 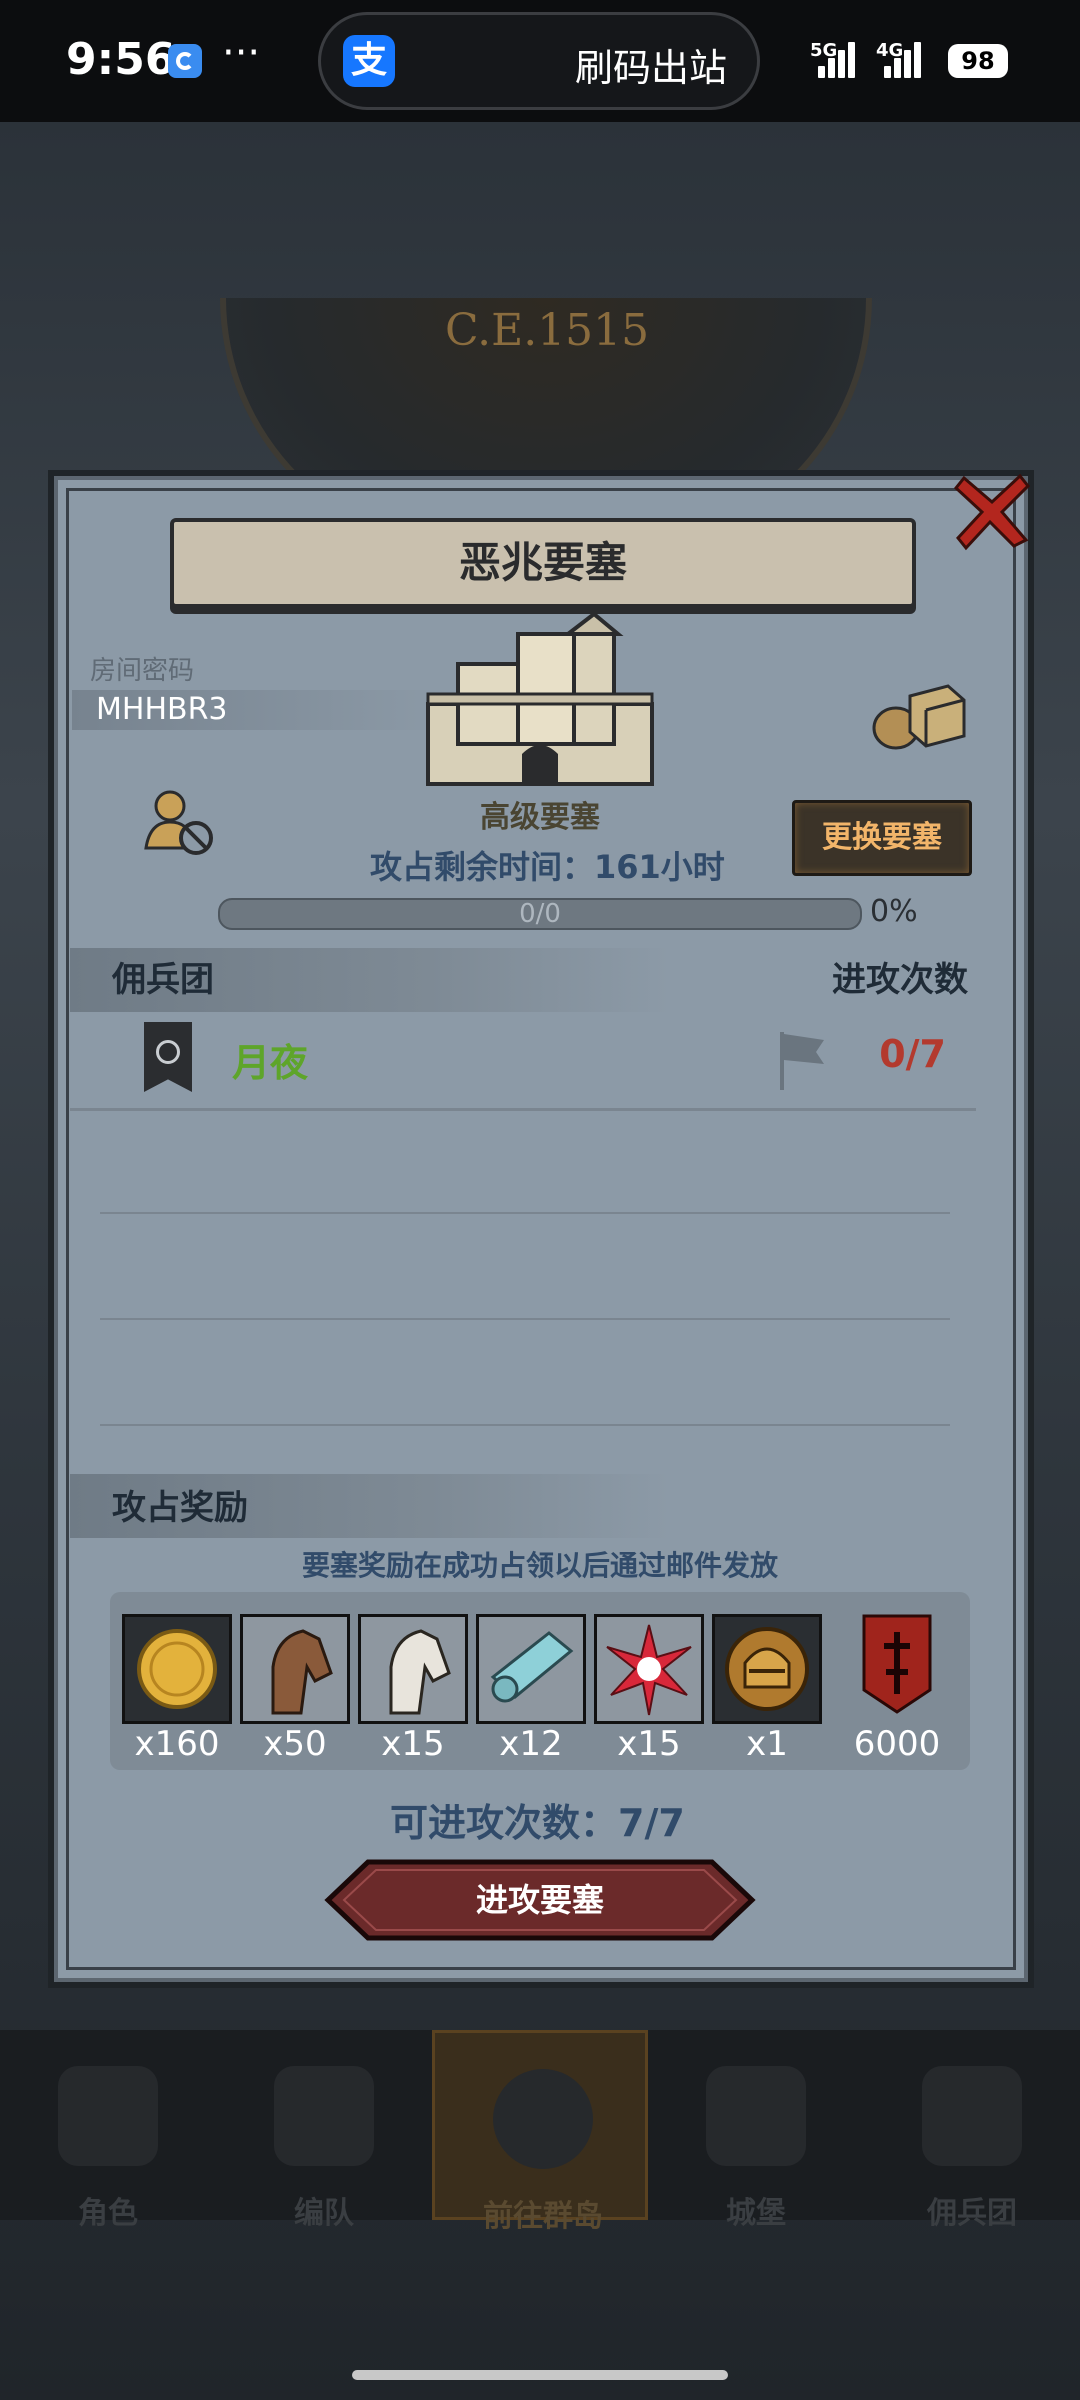 I want to click on title-plaque: 恶兆要塞, so click(x=543, y=563).